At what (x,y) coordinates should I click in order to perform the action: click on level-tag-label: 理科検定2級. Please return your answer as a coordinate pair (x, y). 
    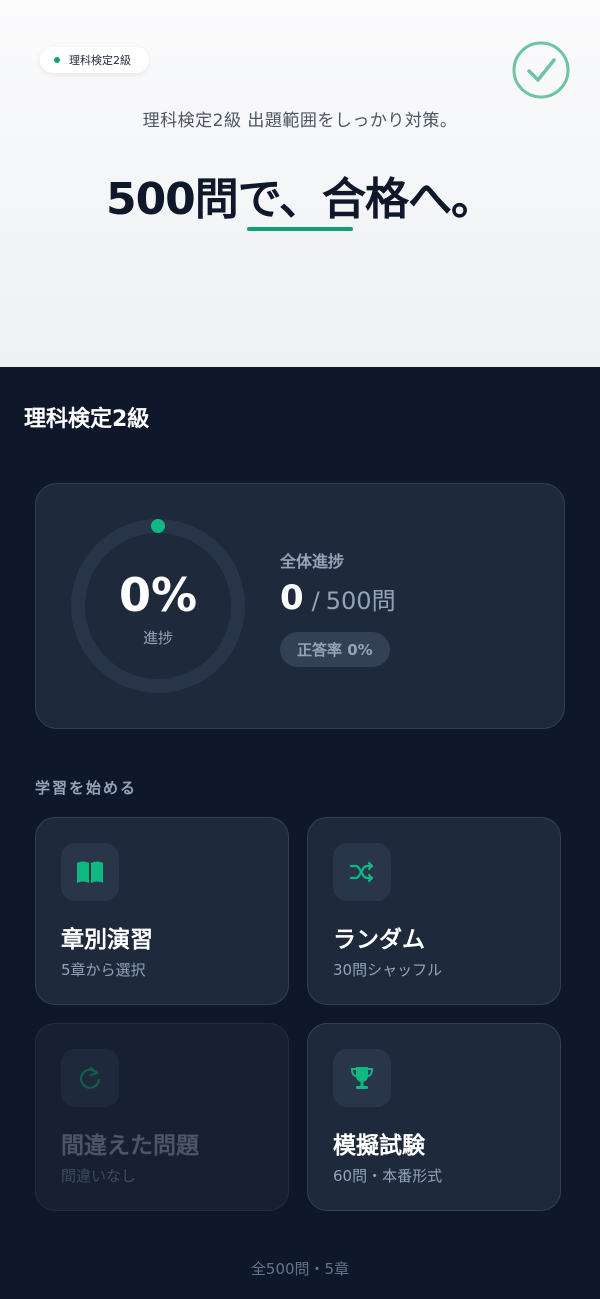
    Looking at the image, I should click on (100, 60).